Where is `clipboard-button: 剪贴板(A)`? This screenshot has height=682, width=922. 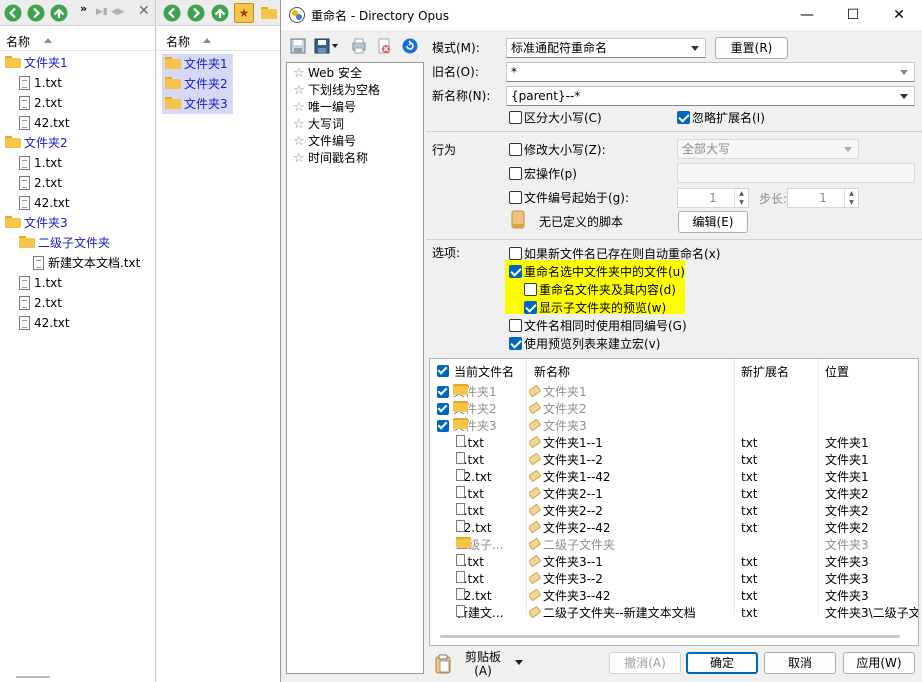
clipboard-button: 剪贴板(A) is located at coordinates (483, 664).